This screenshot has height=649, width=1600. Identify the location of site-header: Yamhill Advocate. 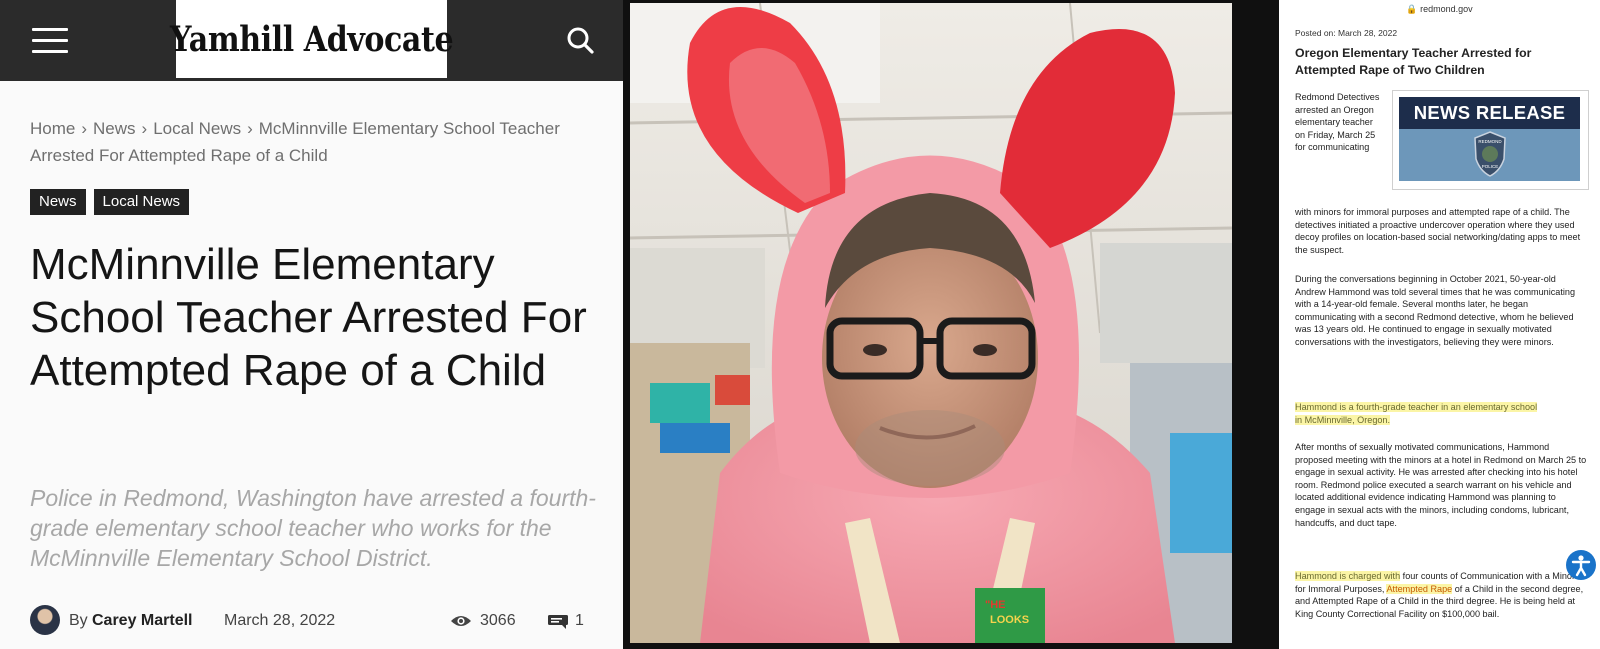
(311, 40).